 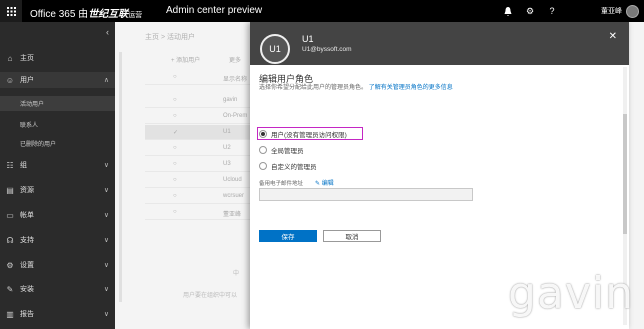 I want to click on role-option-user: 用户(没有管理员访问权限), so click(x=303, y=133).